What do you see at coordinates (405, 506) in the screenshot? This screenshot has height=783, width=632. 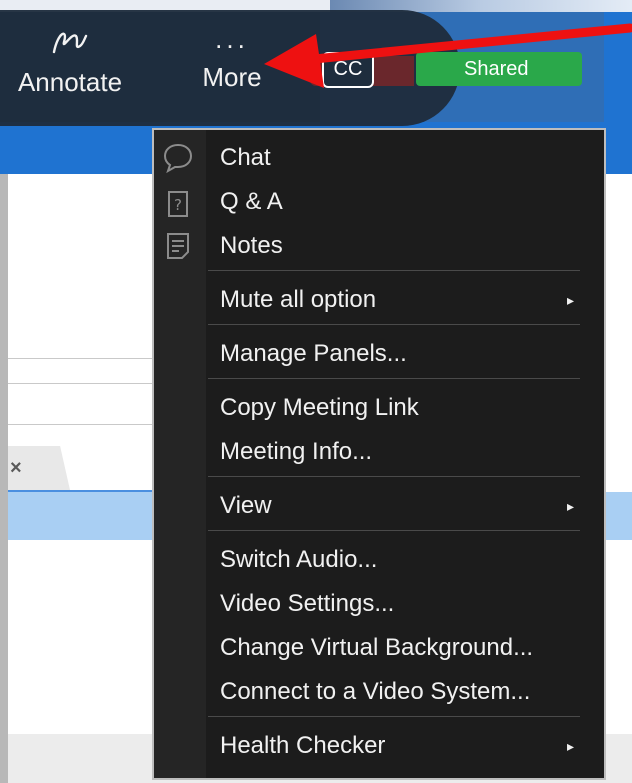 I see `menu-item-view: View ▸` at bounding box center [405, 506].